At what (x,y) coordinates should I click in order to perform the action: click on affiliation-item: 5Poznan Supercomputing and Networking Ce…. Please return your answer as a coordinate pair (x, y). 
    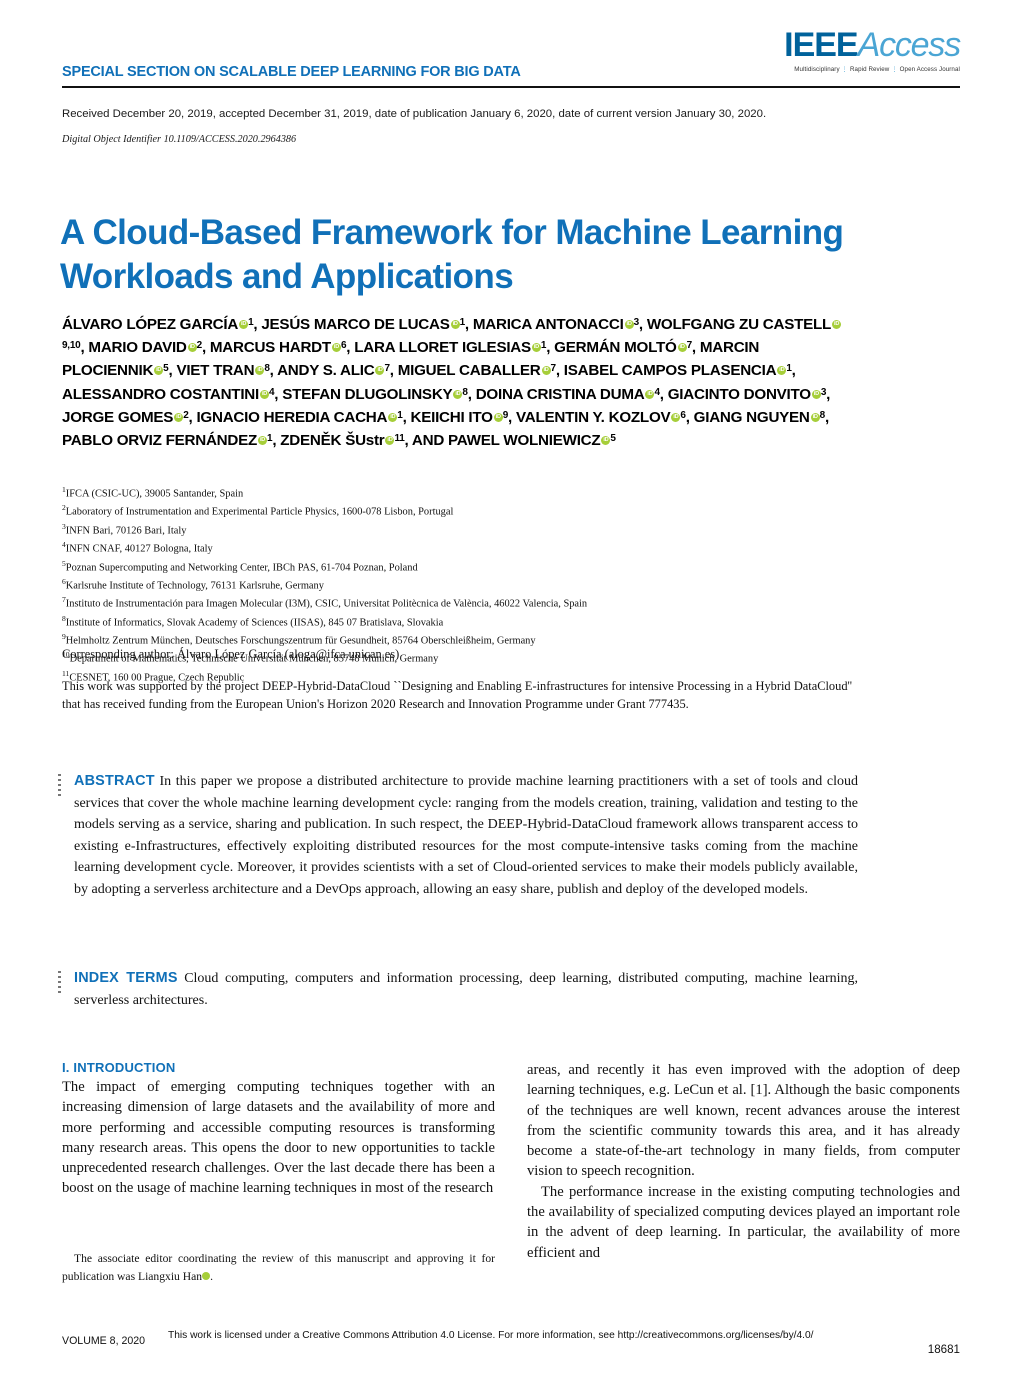
    Looking at the image, I should click on (492, 566).